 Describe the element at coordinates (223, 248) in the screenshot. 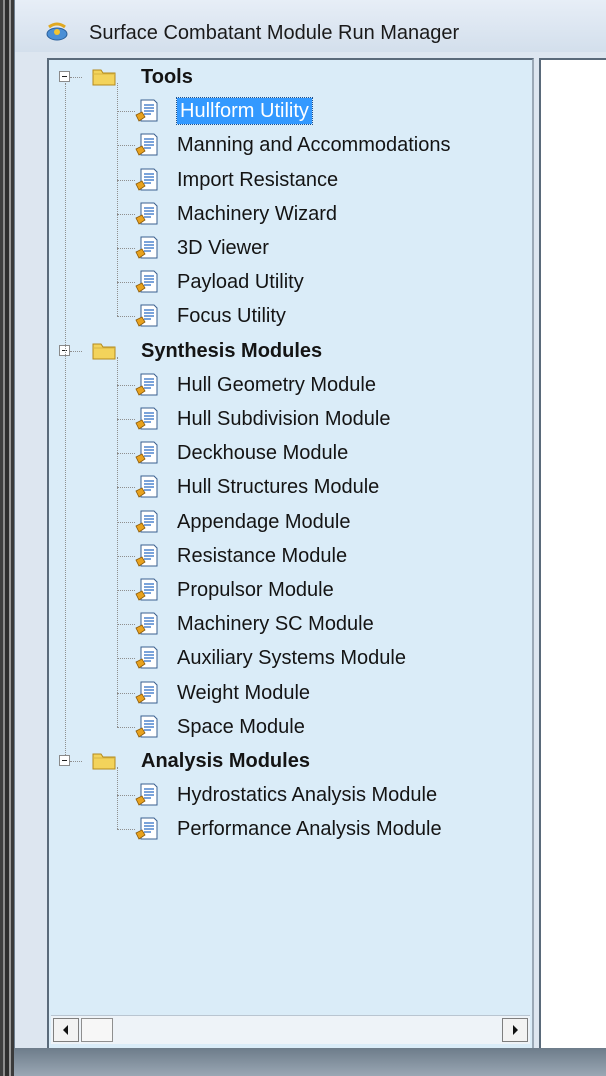

I see `tree-item-0-4: 3D Viewer` at that location.